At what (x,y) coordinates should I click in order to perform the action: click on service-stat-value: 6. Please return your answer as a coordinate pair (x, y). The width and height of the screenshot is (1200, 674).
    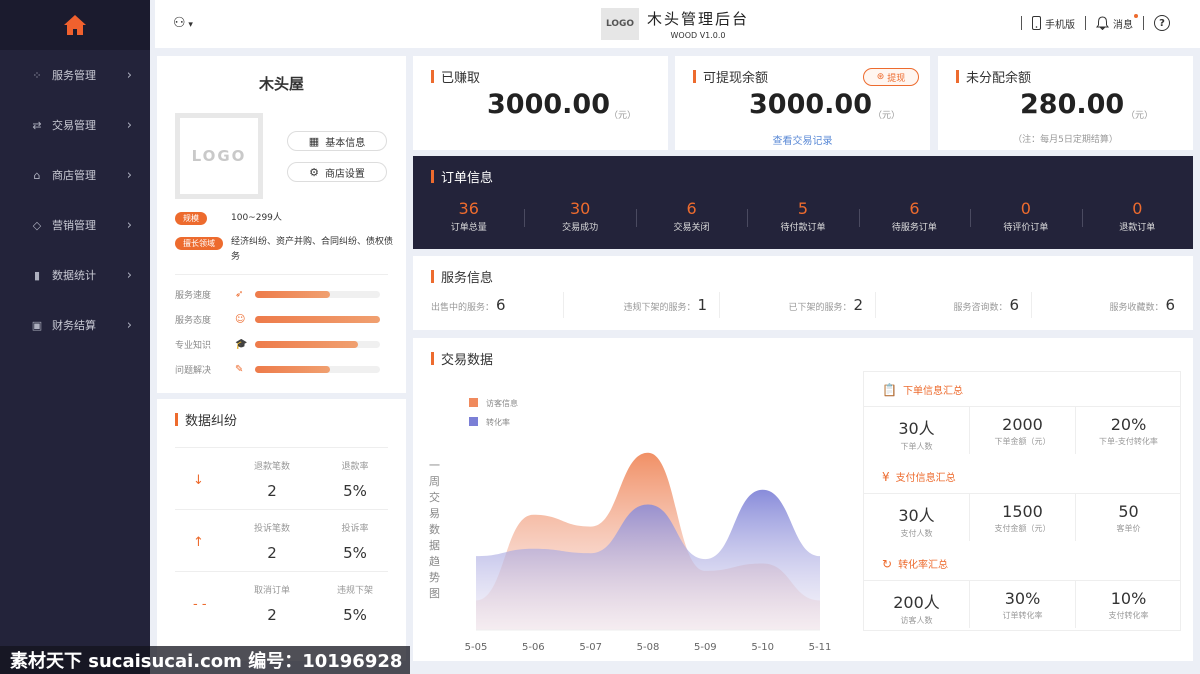
    Looking at the image, I should click on (501, 305).